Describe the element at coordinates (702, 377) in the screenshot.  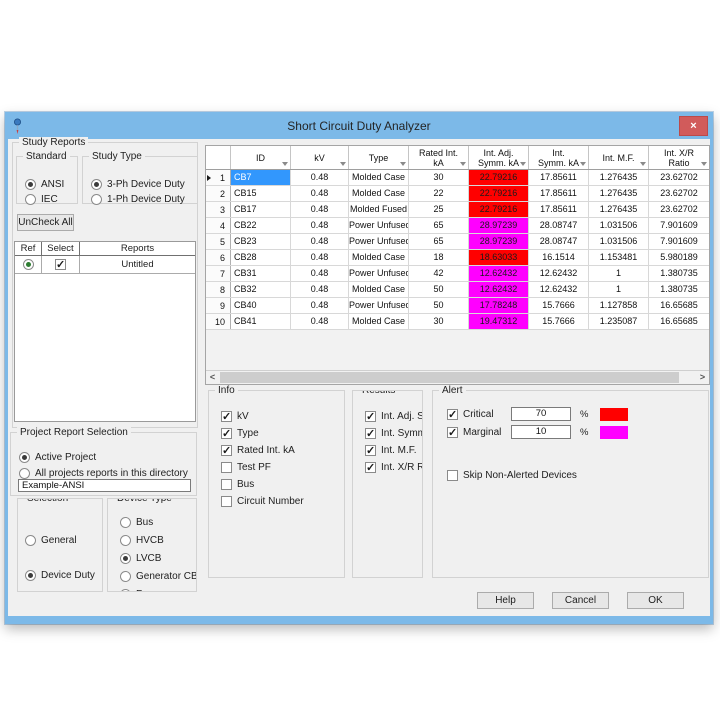
I see `scroll-right-icon: >` at that location.